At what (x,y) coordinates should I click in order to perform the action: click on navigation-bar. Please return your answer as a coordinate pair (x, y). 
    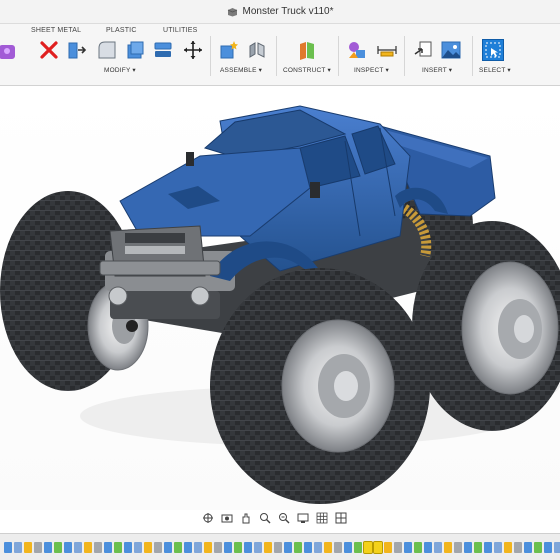
    Looking at the image, I should click on (278, 518).